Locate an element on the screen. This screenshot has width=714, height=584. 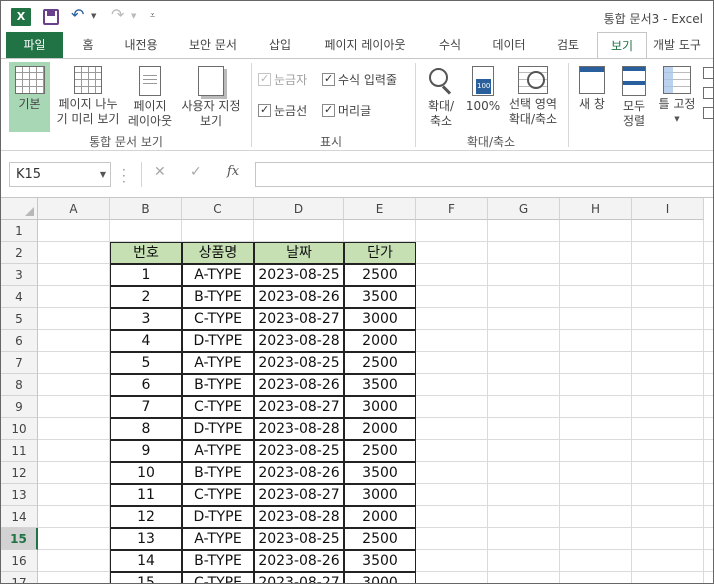
column-header-e: E is located at coordinates (380, 209).